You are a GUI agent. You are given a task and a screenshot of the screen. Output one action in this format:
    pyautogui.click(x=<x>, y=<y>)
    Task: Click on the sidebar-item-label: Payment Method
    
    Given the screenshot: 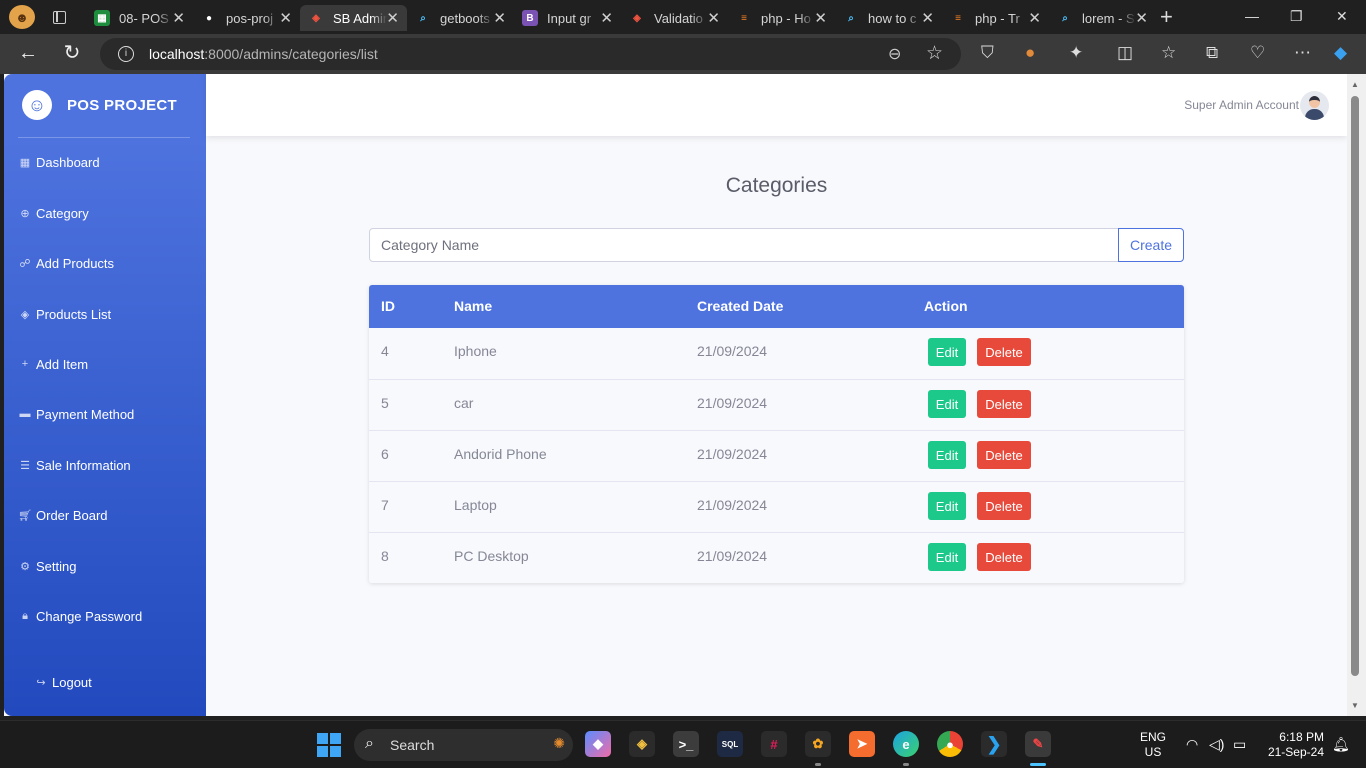 What is the action you would take?
    pyautogui.click(x=85, y=414)
    